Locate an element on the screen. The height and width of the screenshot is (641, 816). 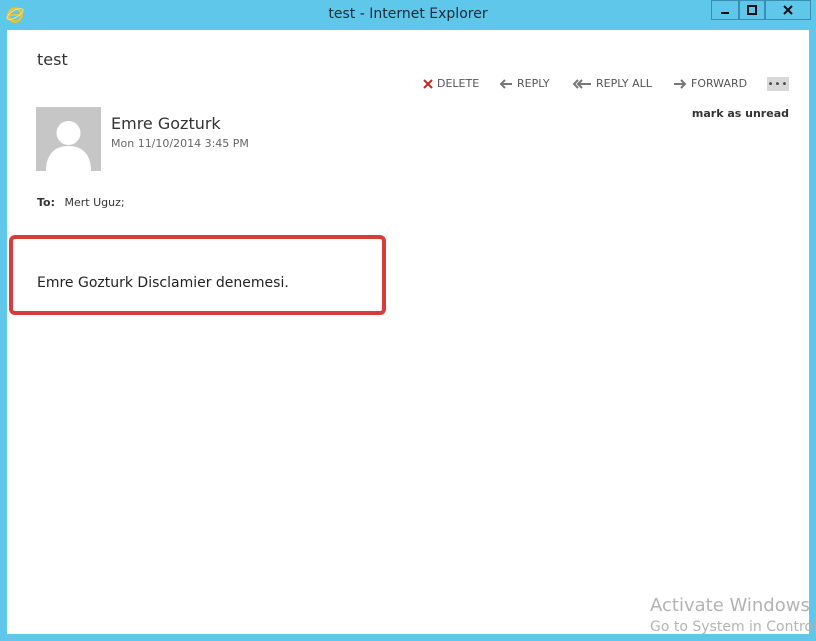
sender-name: Emre Gozturk is located at coordinates (166, 123).